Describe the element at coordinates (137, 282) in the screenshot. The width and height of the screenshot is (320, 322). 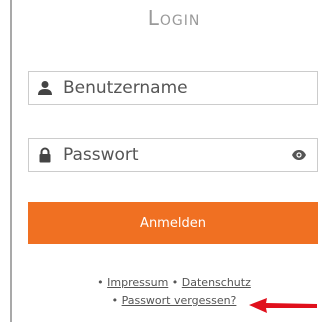
I see `impressum-link: Impressum` at that location.